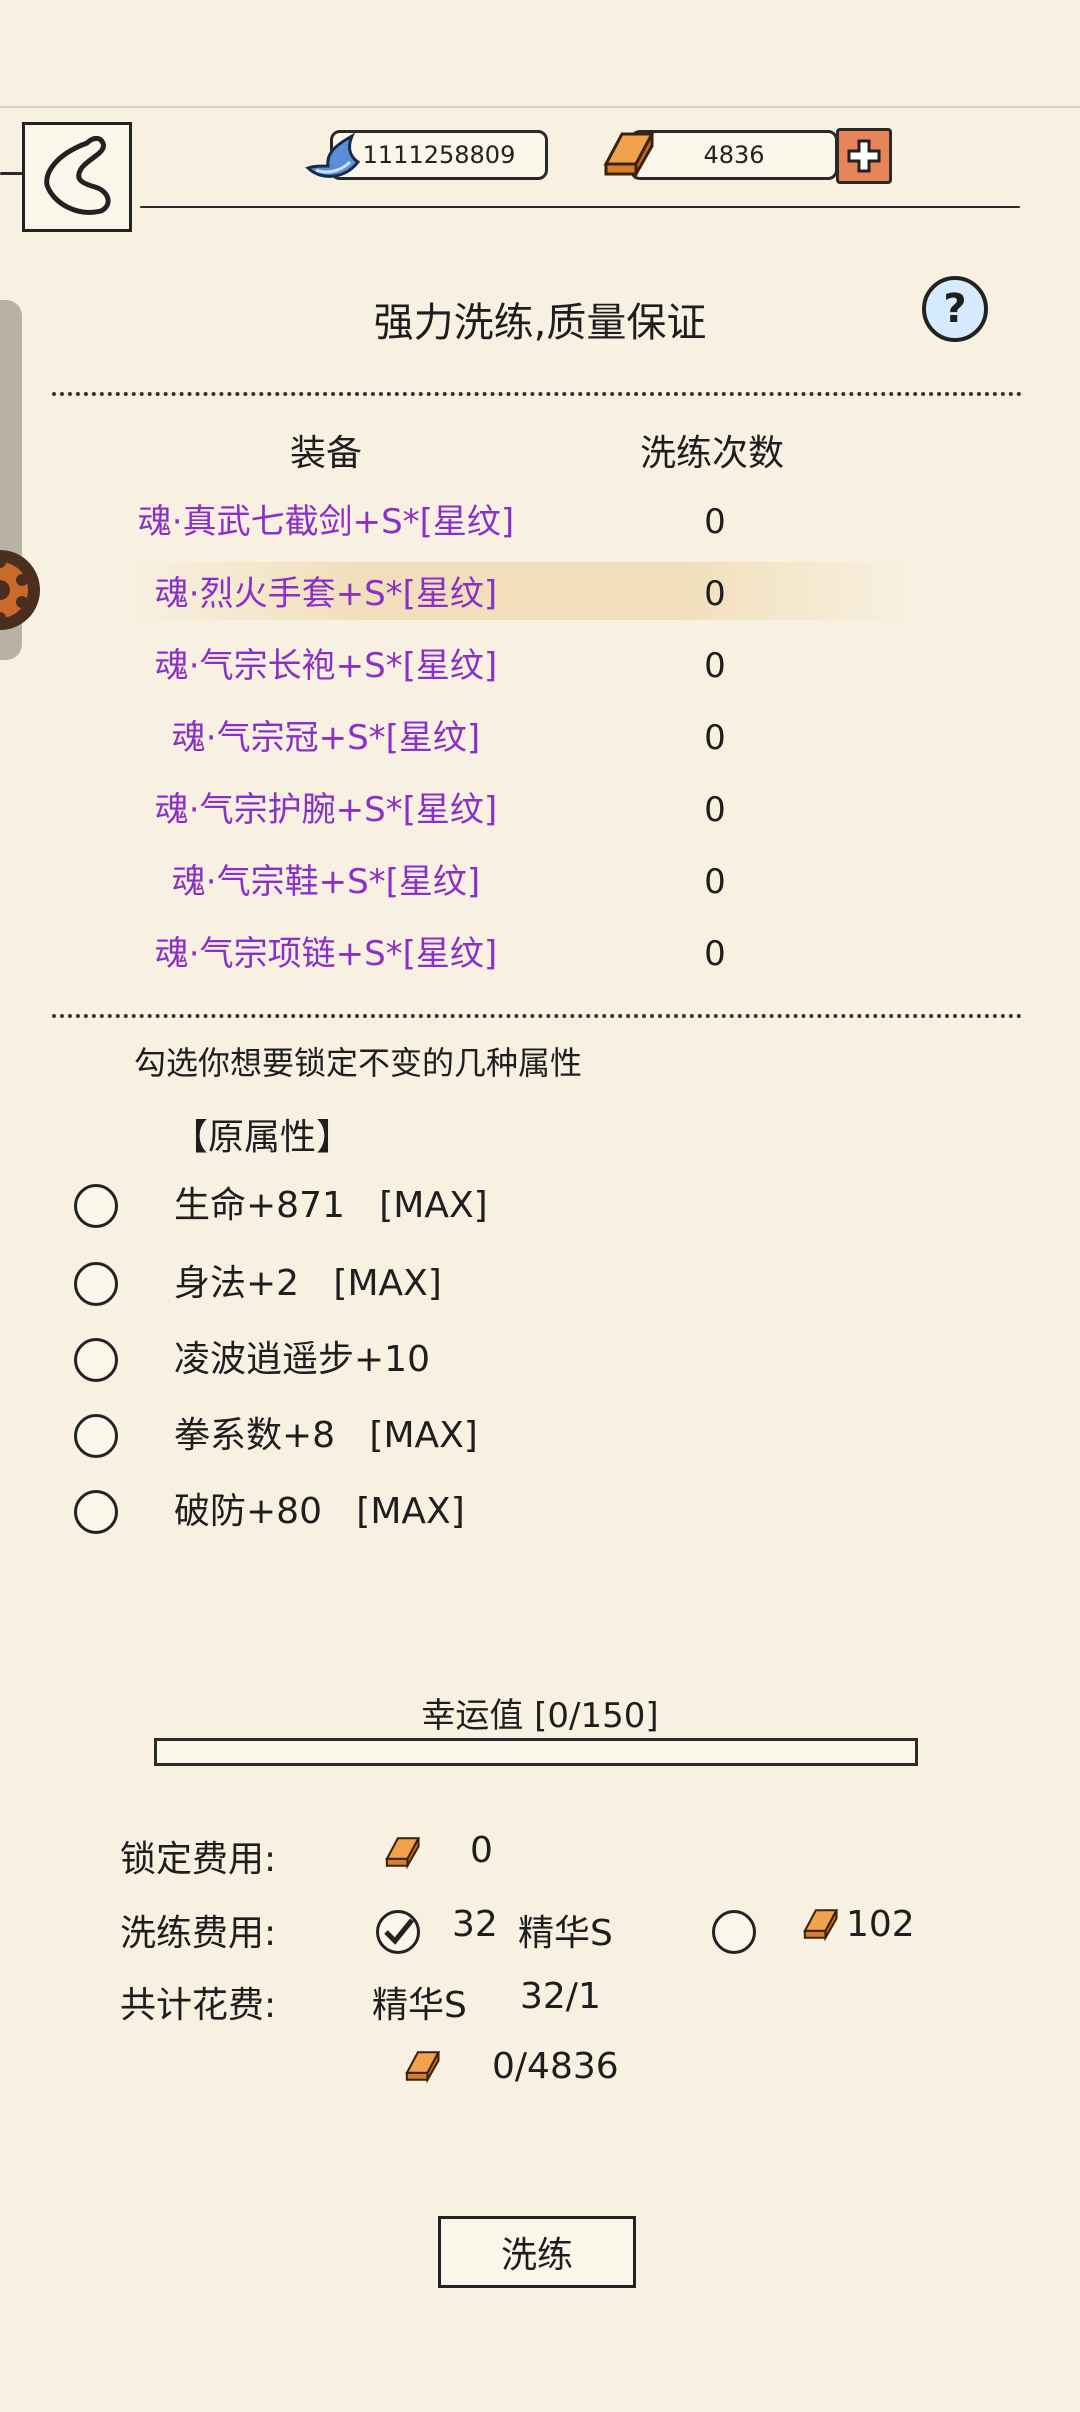  I want to click on attribute-label: 身法+2 [MAX], so click(308, 1283).